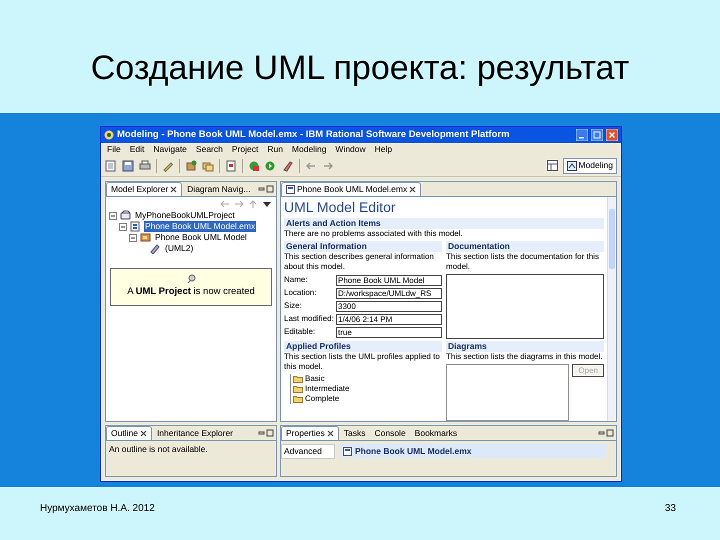 The image size is (720, 540). Describe the element at coordinates (525, 346) in the screenshot. I see `section-title: Diagrams` at that location.